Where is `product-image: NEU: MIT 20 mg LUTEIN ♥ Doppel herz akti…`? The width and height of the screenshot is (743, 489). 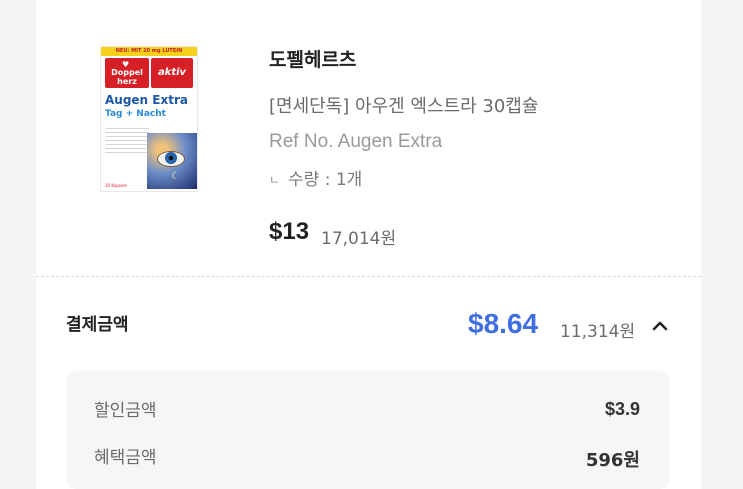 product-image: NEU: MIT 20 mg LUTEIN ♥ Doppel herz akti… is located at coordinates (149, 119).